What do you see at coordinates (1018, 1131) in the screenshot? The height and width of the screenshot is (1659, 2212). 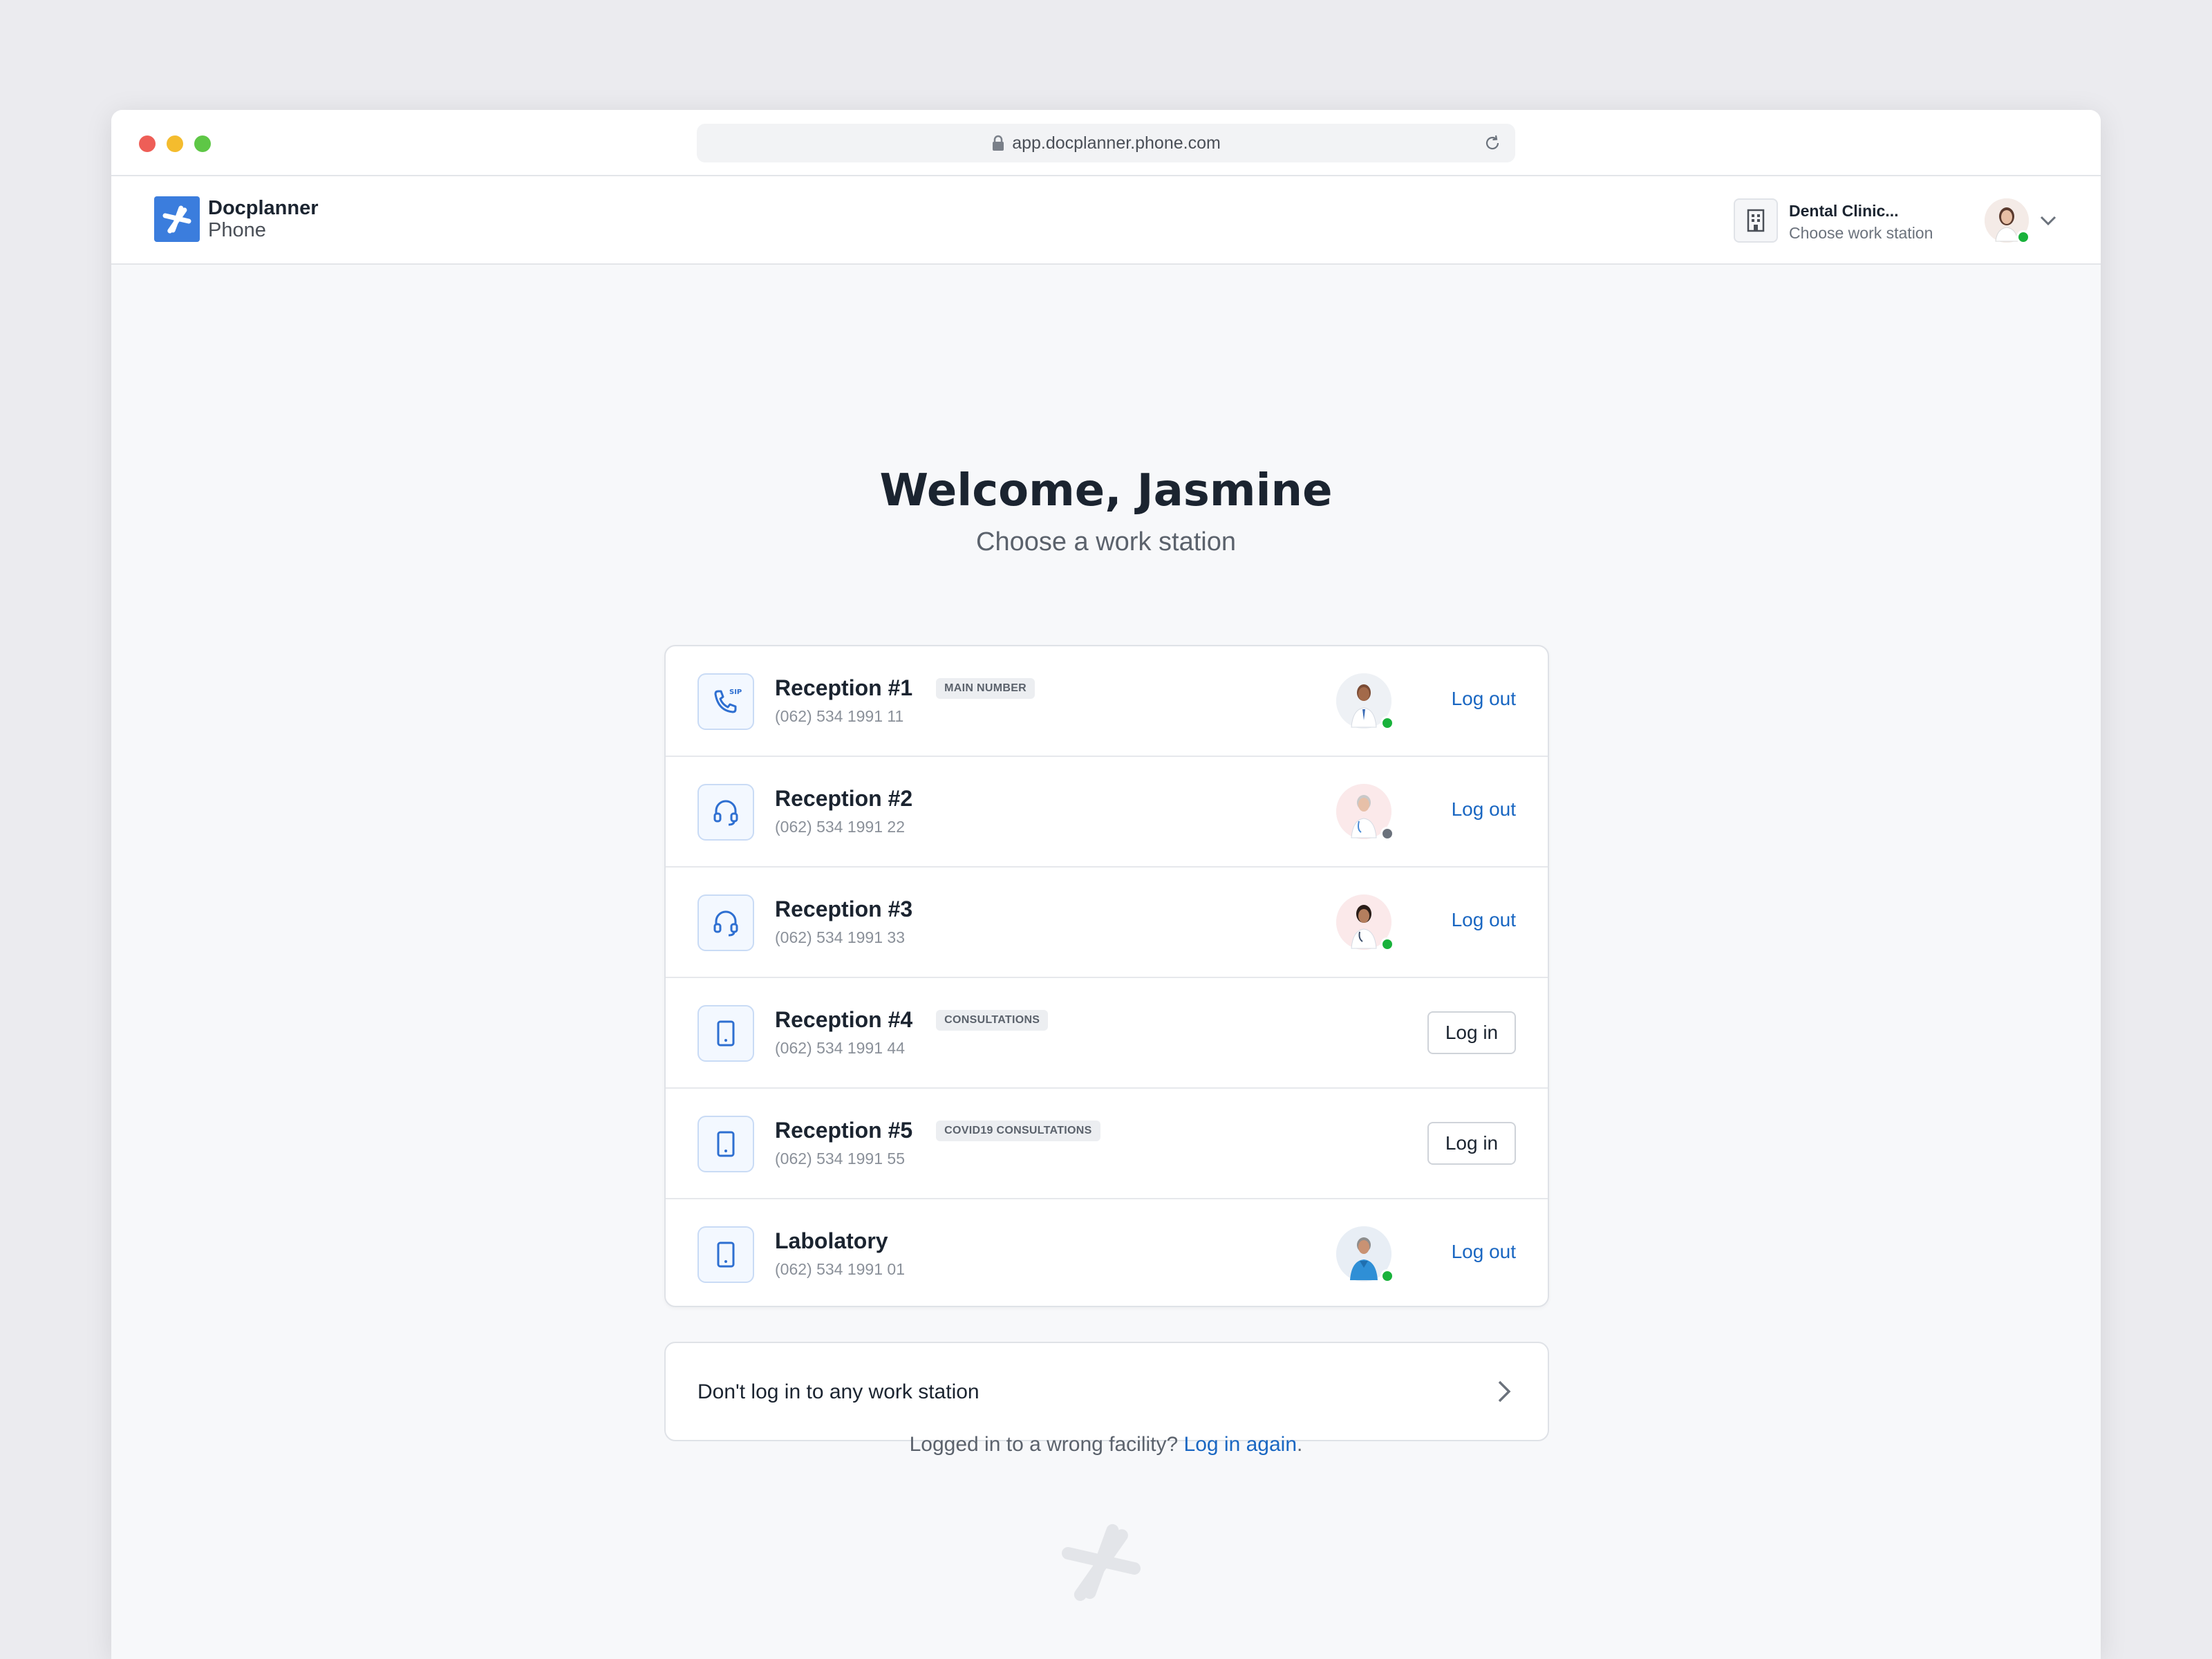 I see `station-badge: COVID19 CONSULTATIONS` at bounding box center [1018, 1131].